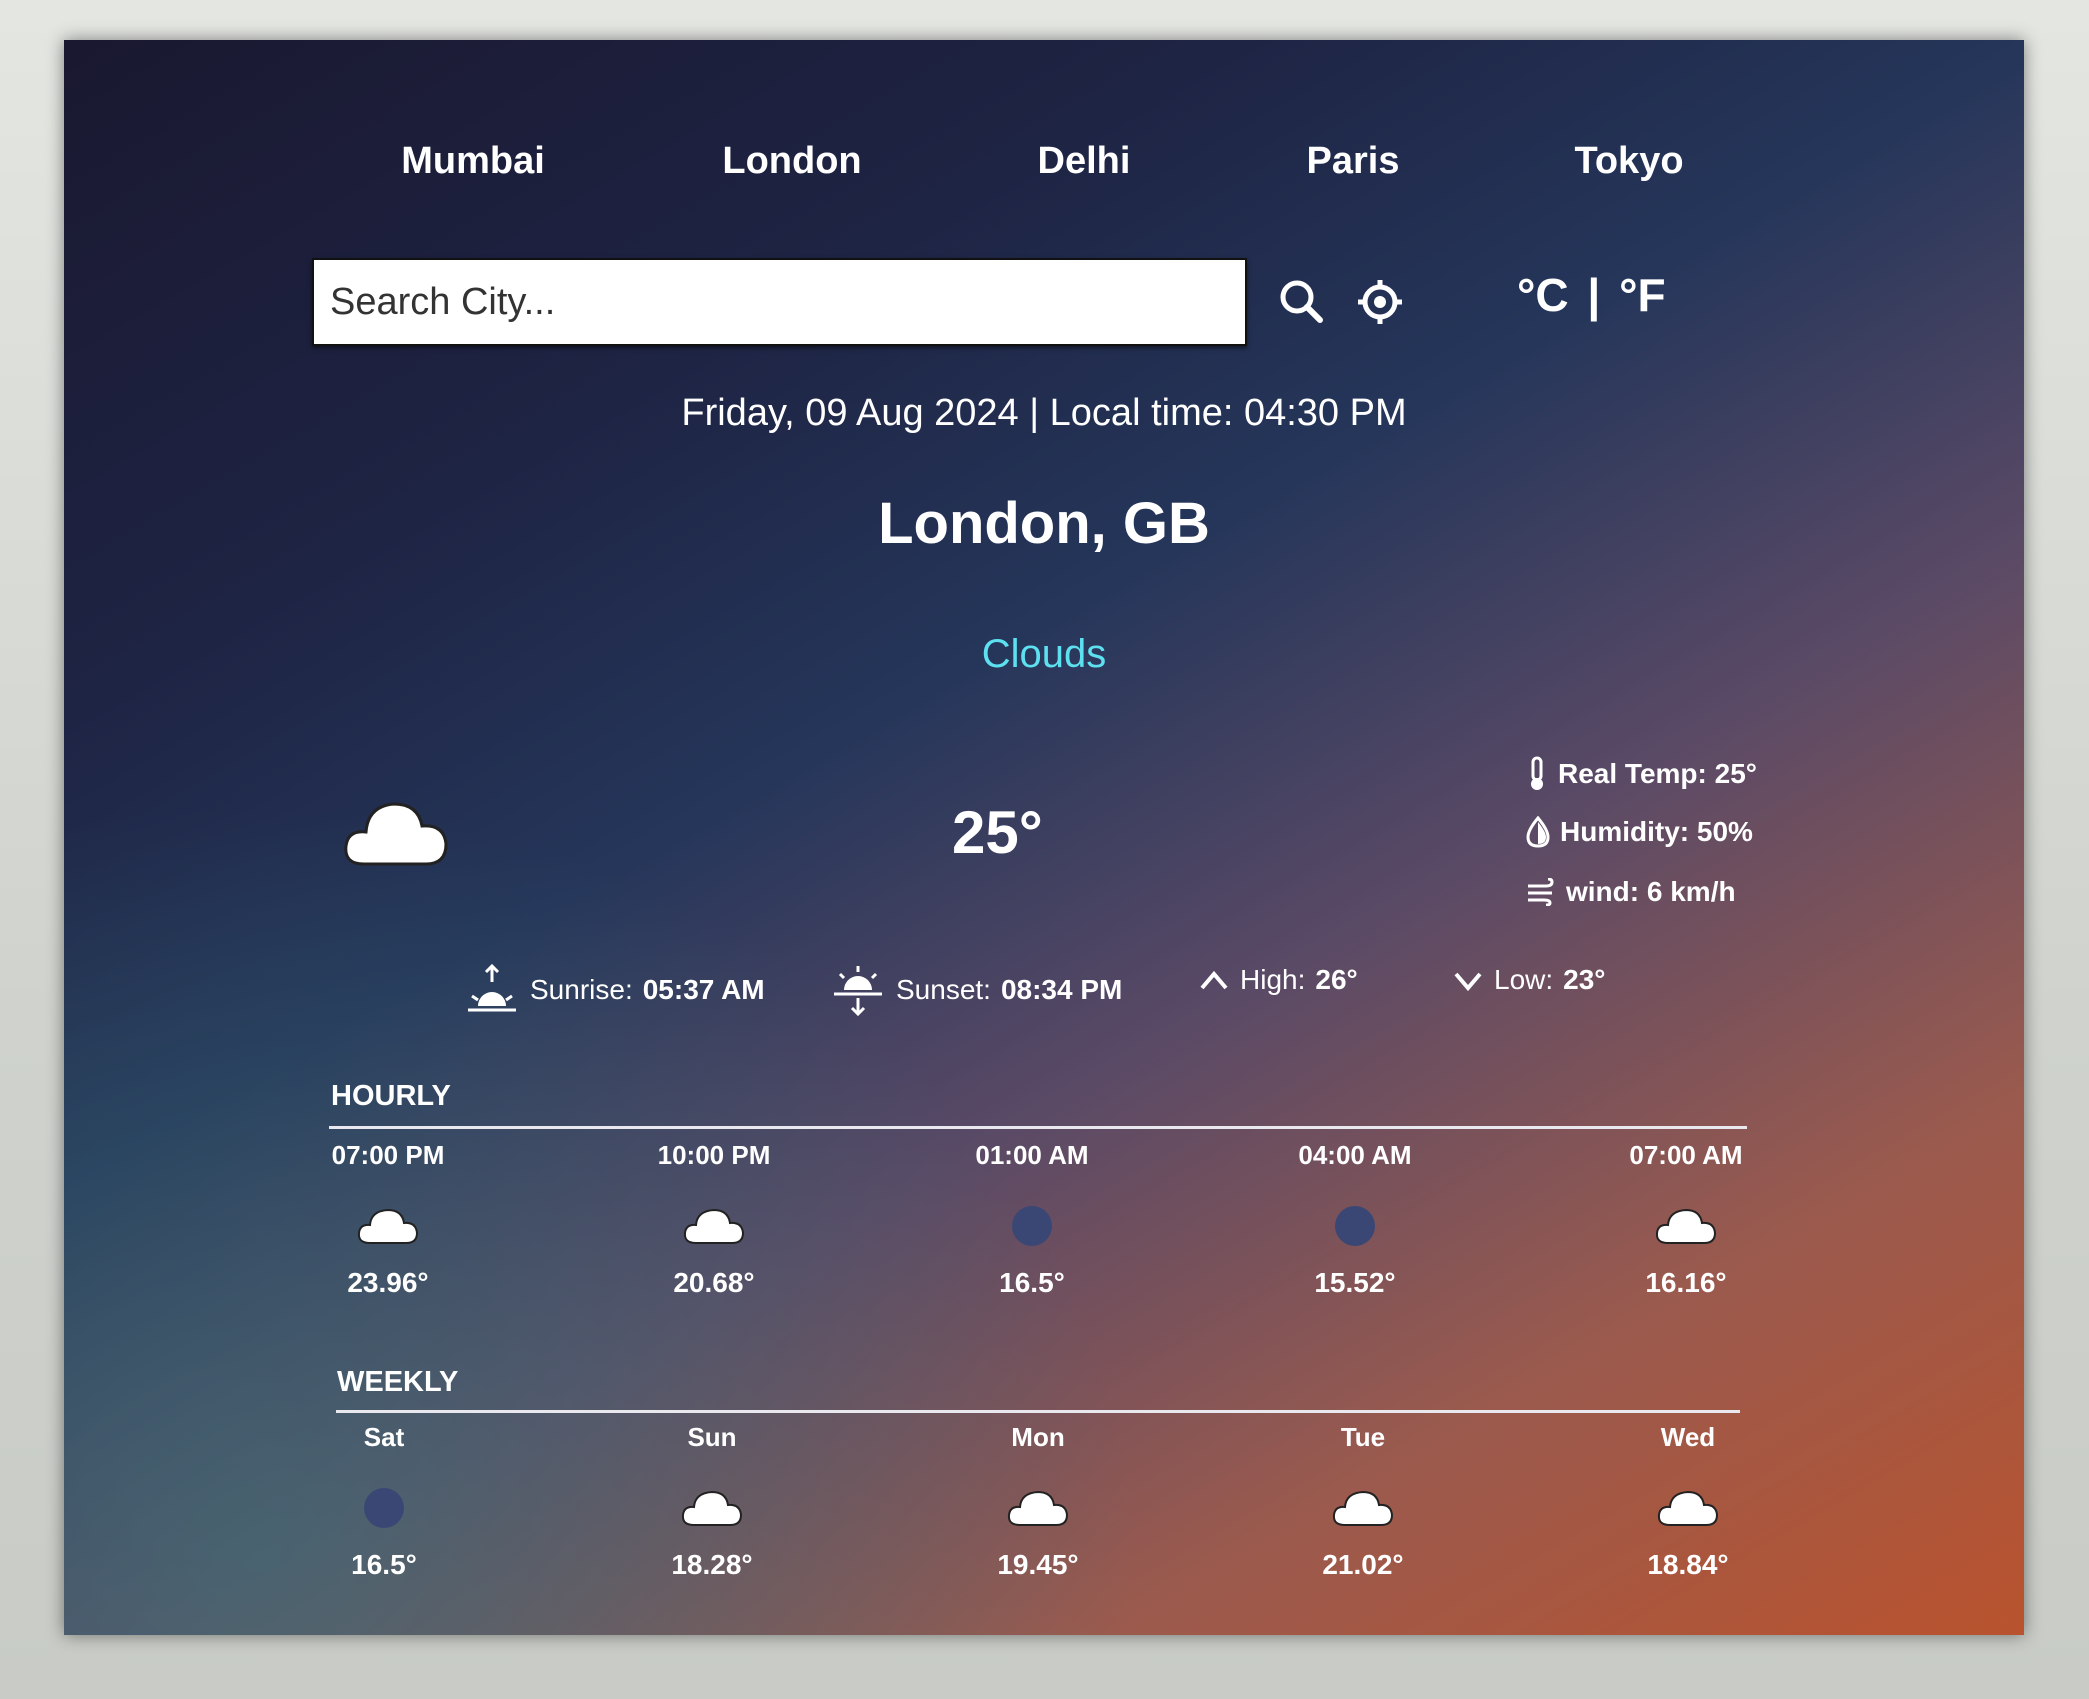 Image resolution: width=2089 pixels, height=1699 pixels. I want to click on weekly-temp: 21.02°, so click(1363, 1564).